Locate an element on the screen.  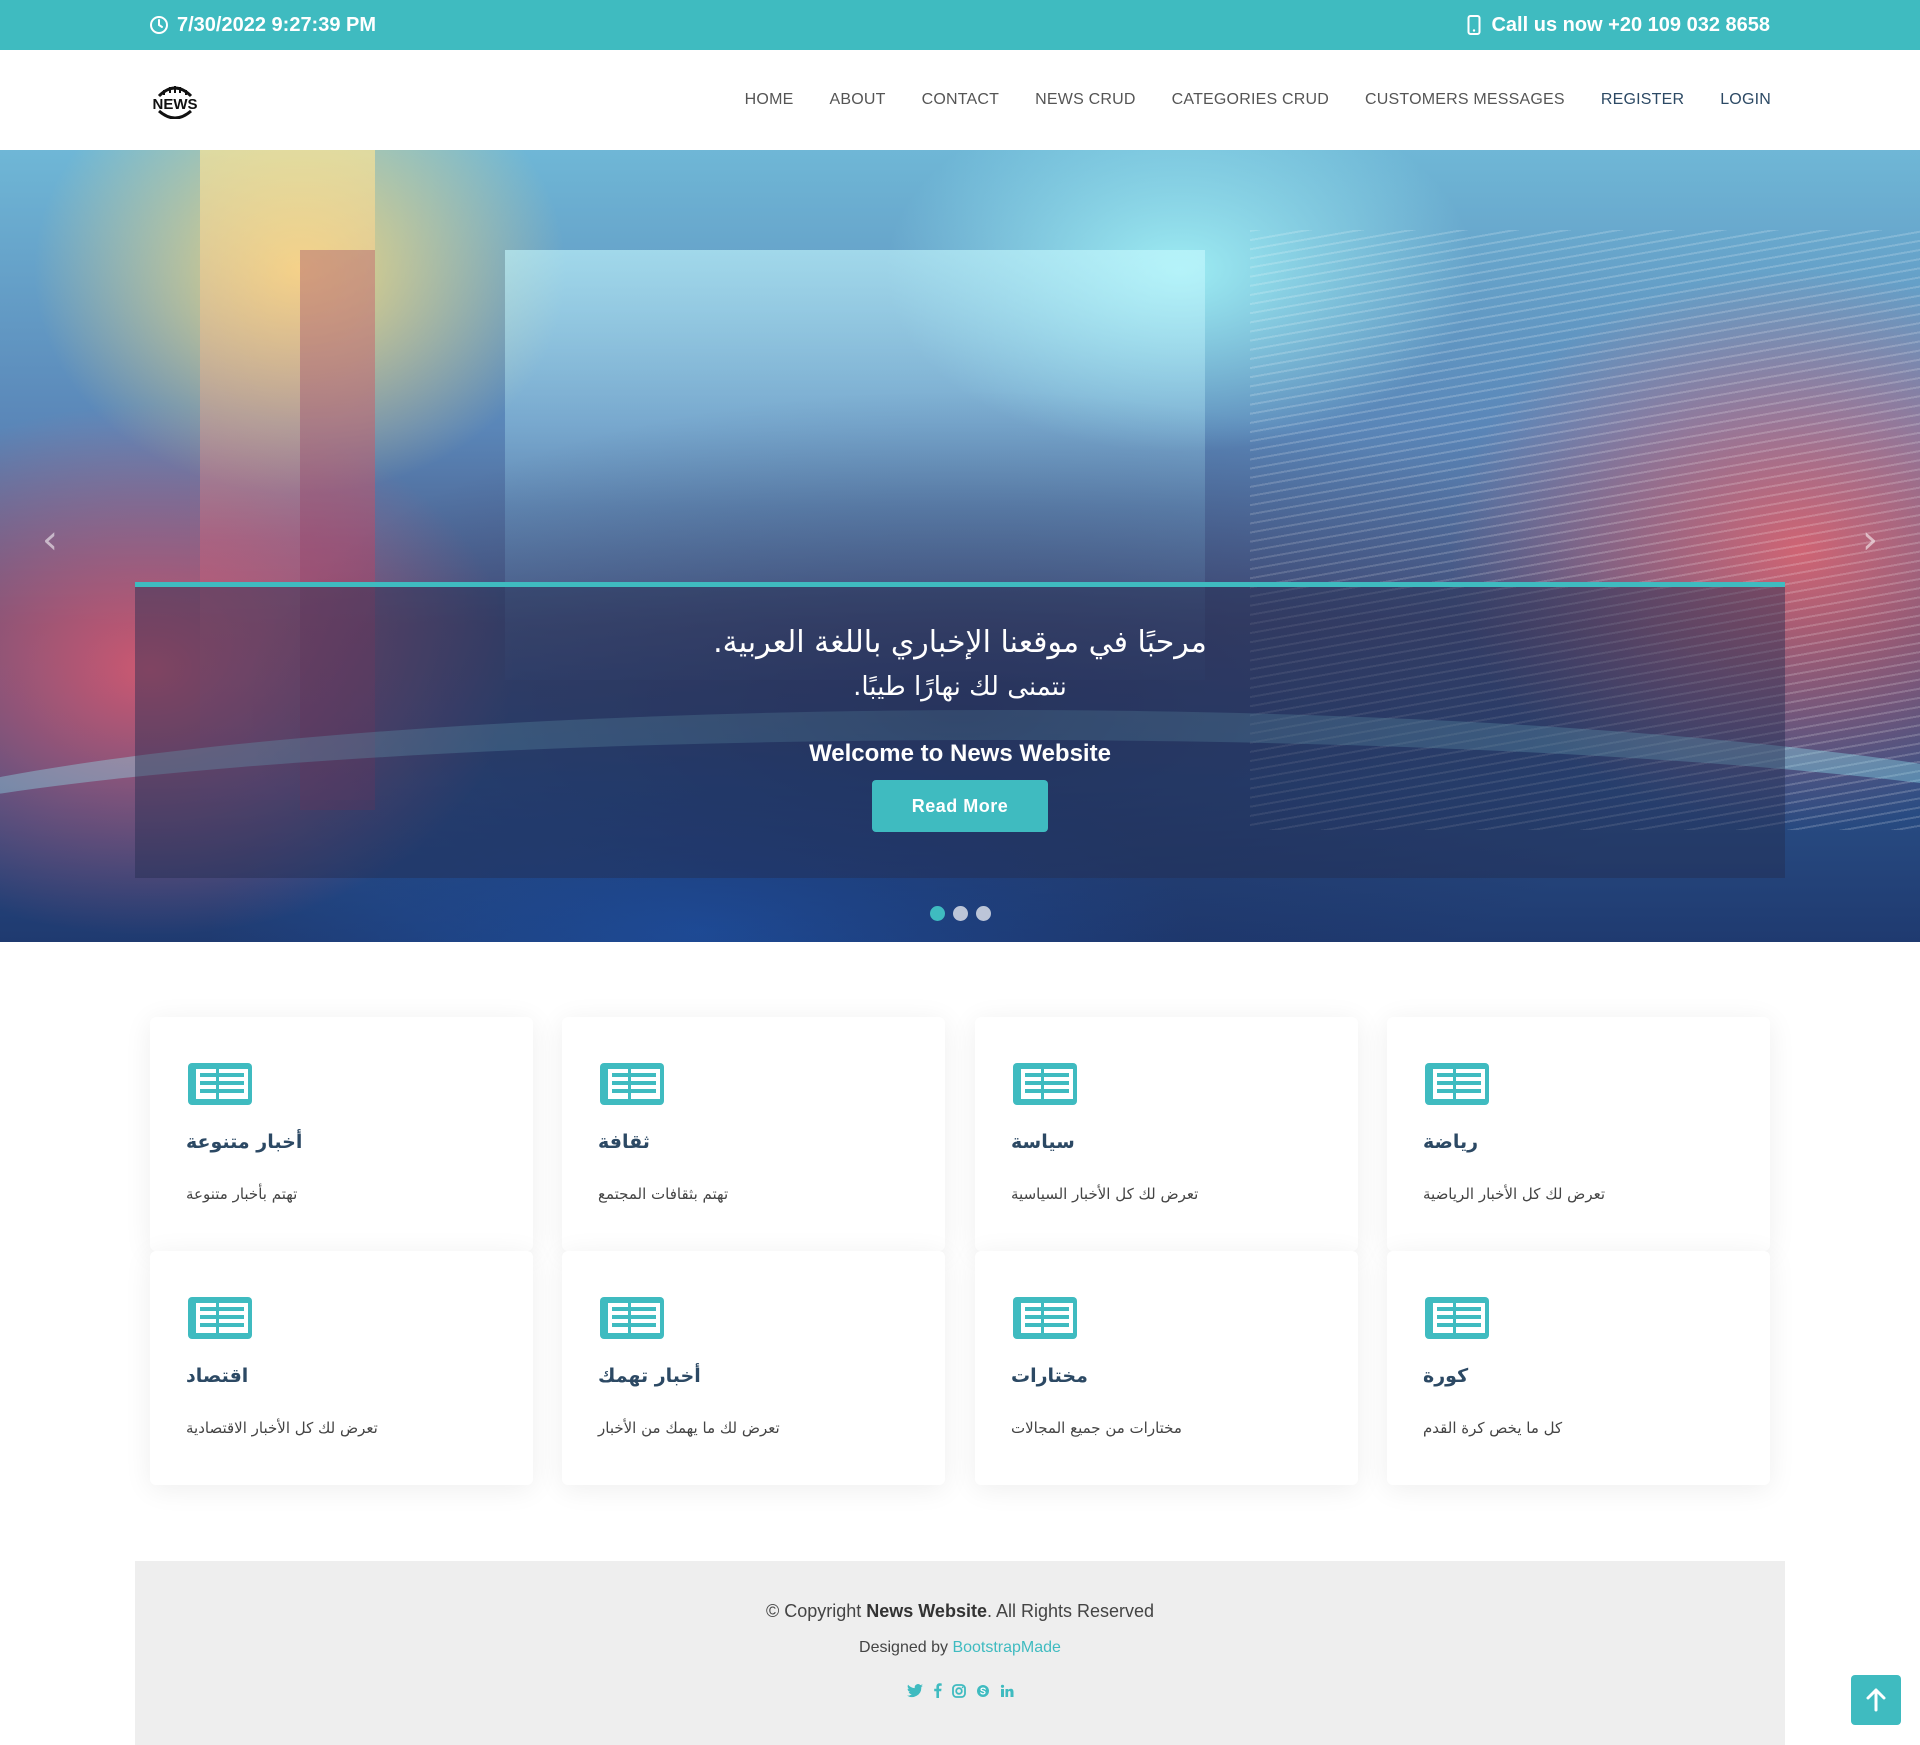
category-card: مختارات مختارات من جميع المجالات is located at coordinates (1166, 1368).